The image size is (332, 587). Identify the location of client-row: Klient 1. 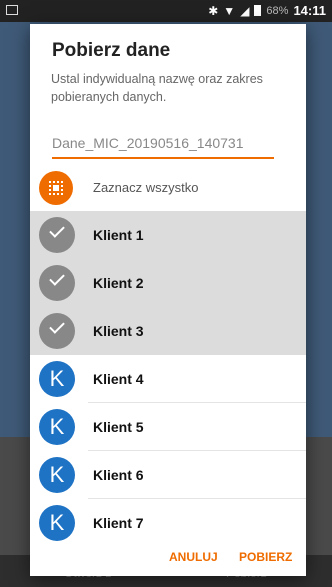
(168, 235).